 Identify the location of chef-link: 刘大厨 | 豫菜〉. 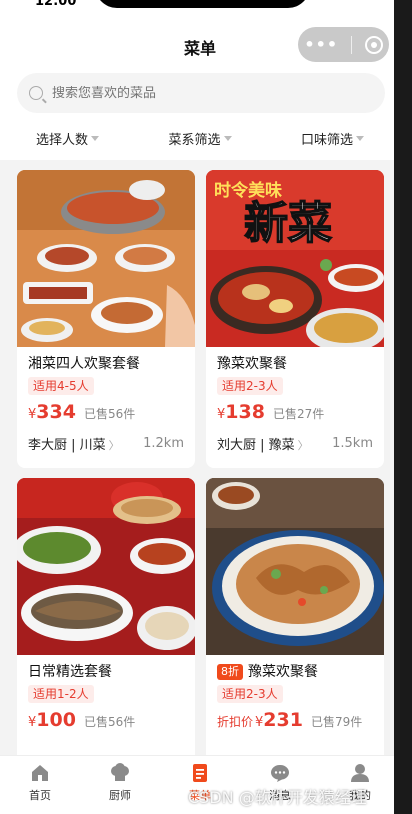
(263, 443).